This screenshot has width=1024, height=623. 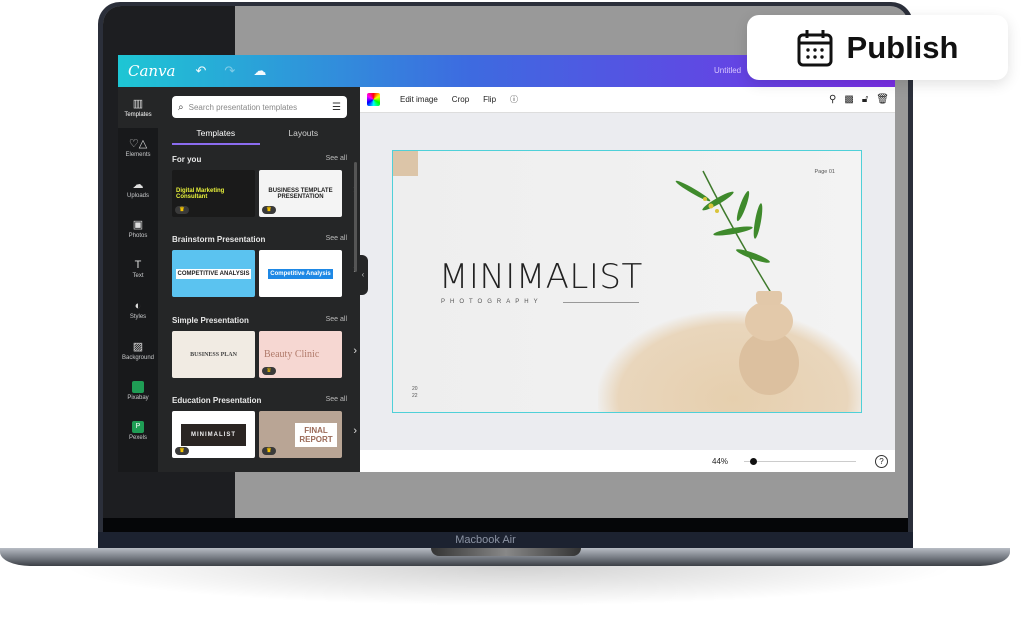 I want to click on crop-button: Crop, so click(x=460, y=99).